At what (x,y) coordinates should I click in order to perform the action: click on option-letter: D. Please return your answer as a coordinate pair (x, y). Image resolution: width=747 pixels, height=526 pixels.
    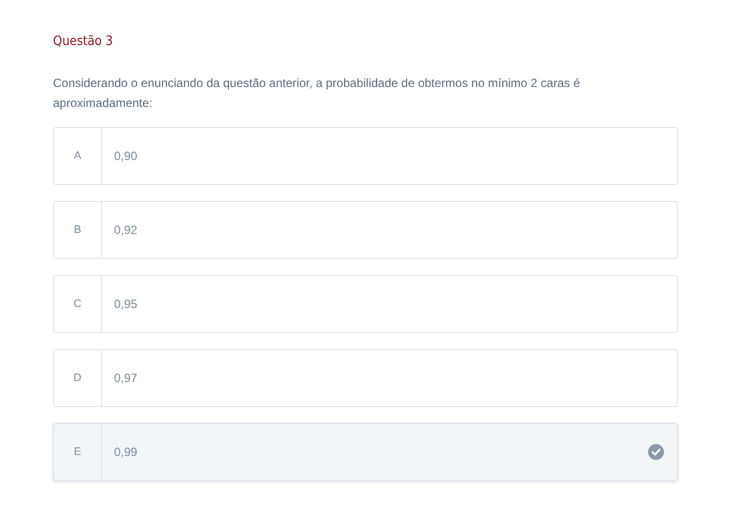
    Looking at the image, I should click on (78, 378).